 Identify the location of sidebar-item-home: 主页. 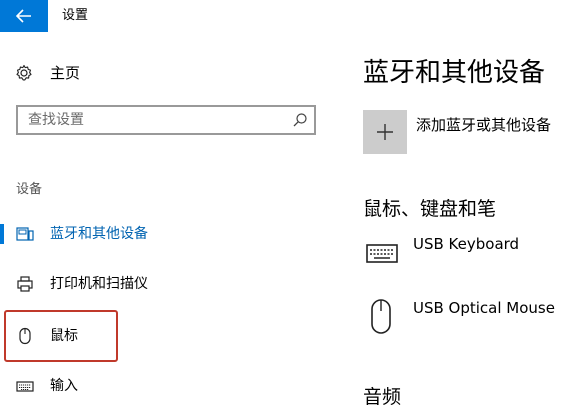
(165, 73).